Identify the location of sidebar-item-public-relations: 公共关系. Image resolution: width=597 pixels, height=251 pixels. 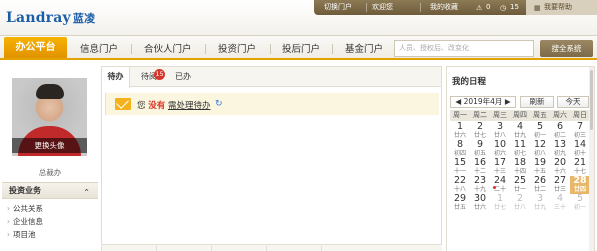
(25, 208).